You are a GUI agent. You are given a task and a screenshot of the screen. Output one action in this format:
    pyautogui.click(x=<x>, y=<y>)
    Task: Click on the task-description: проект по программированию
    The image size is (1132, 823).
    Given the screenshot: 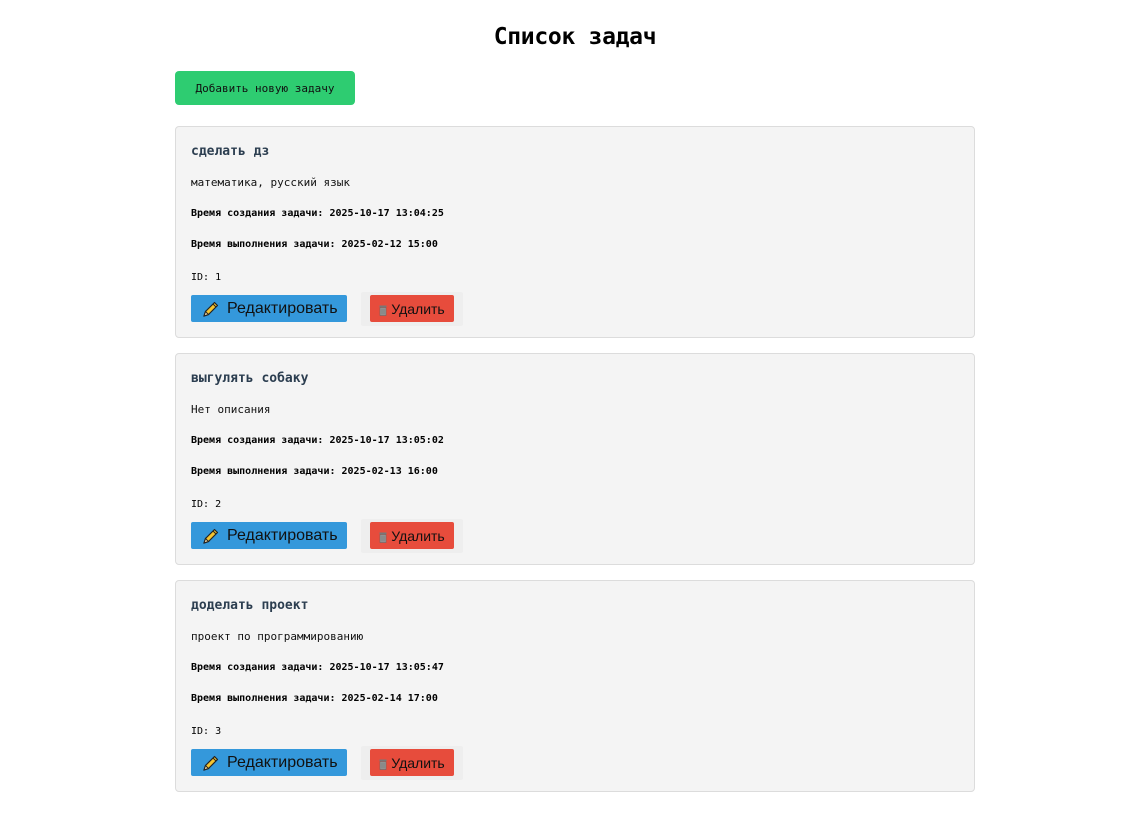 What is the action you would take?
    pyautogui.click(x=277, y=636)
    